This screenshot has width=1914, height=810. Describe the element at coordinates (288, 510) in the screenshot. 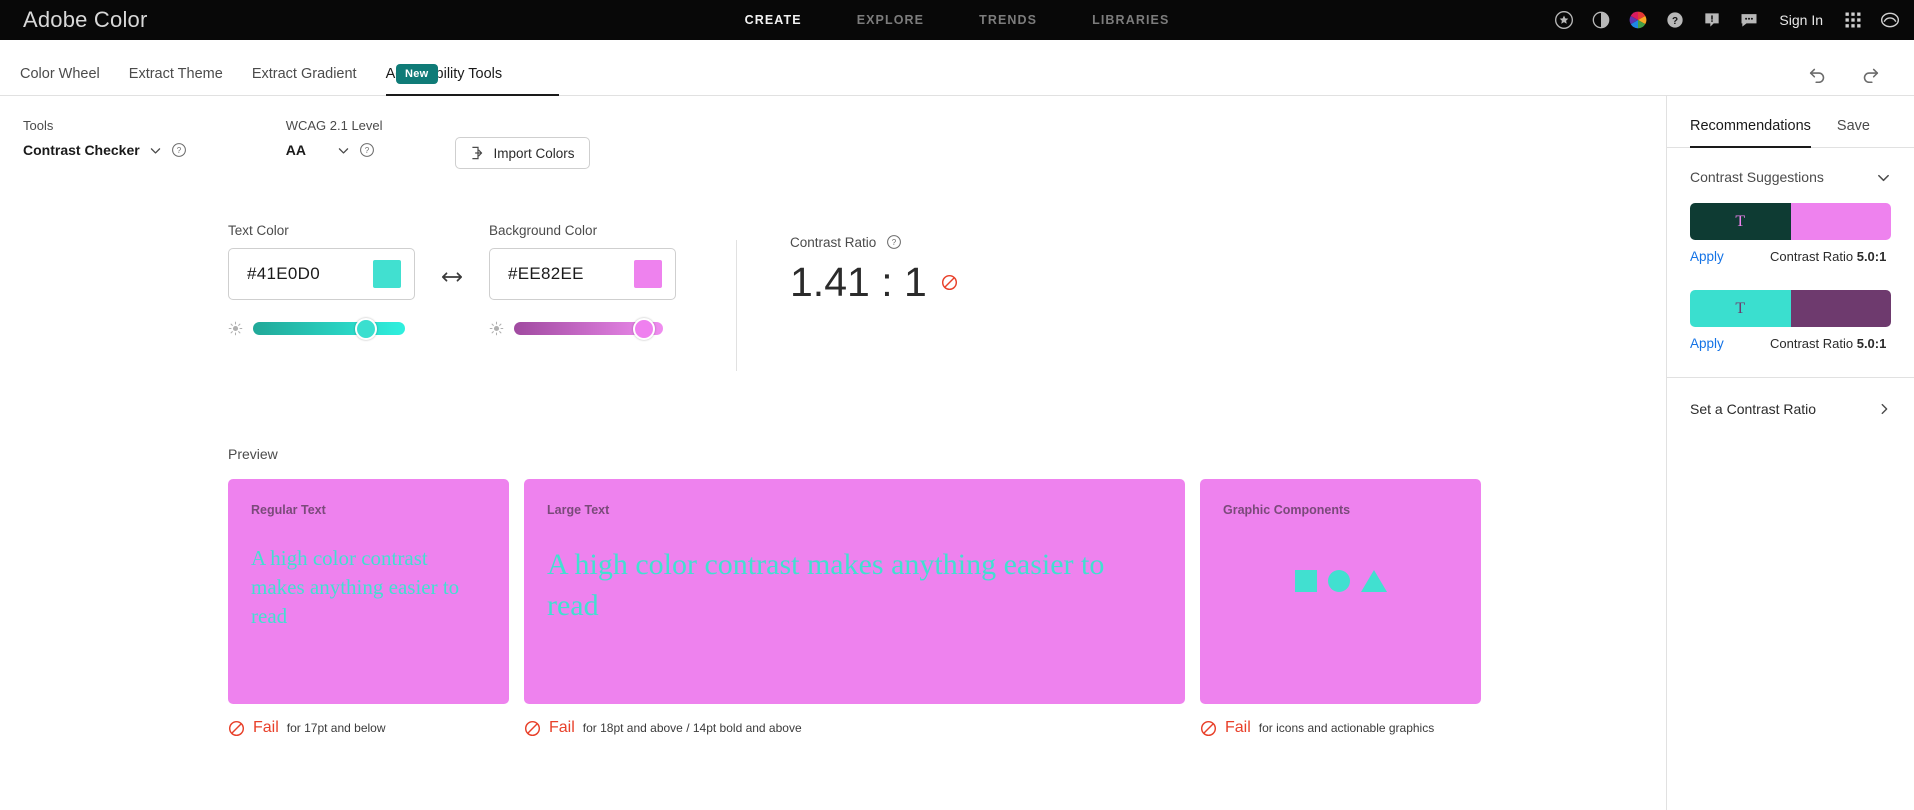

I see `preview-card-title: Regular Text` at that location.